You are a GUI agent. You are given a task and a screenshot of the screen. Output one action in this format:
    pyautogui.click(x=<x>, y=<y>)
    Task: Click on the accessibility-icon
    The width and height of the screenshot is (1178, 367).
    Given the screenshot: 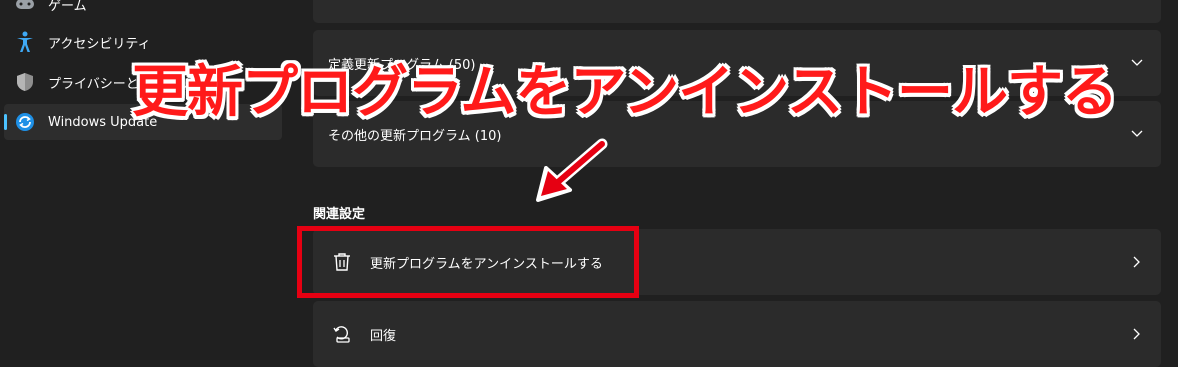 What is the action you would take?
    pyautogui.click(x=25, y=42)
    